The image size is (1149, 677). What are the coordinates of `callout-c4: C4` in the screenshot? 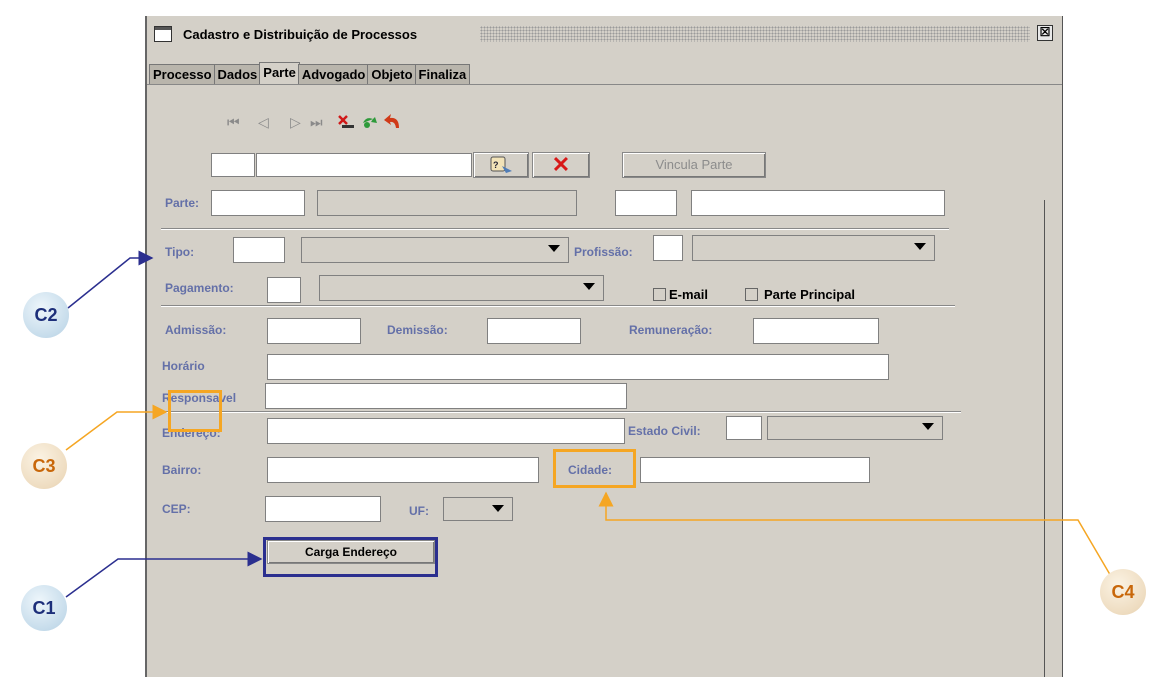 It's located at (1123, 592).